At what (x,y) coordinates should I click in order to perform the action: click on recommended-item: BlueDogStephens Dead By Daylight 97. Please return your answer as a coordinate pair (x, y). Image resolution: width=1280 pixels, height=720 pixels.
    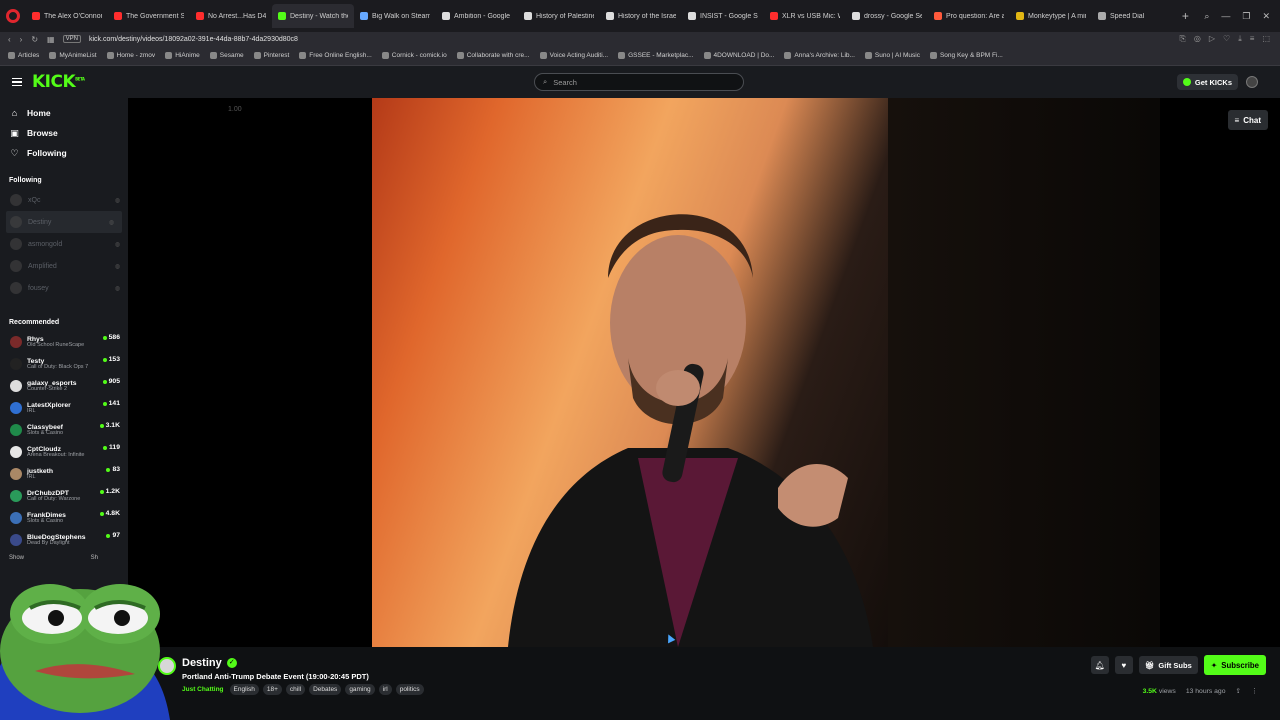
    Looking at the image, I should click on (64, 540).